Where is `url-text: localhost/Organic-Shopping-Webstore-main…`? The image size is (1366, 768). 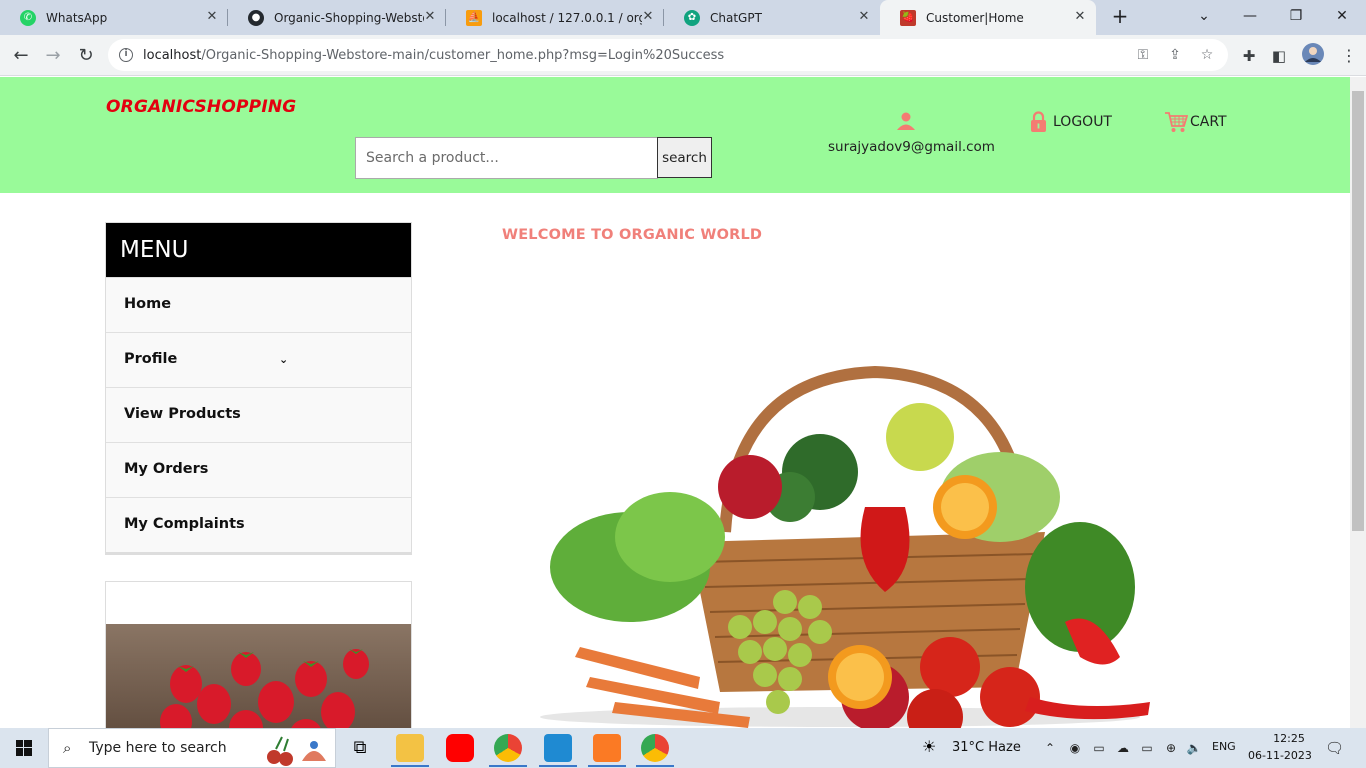
url-text: localhost/Organic-Shopping-Webstore-main… is located at coordinates (433, 55).